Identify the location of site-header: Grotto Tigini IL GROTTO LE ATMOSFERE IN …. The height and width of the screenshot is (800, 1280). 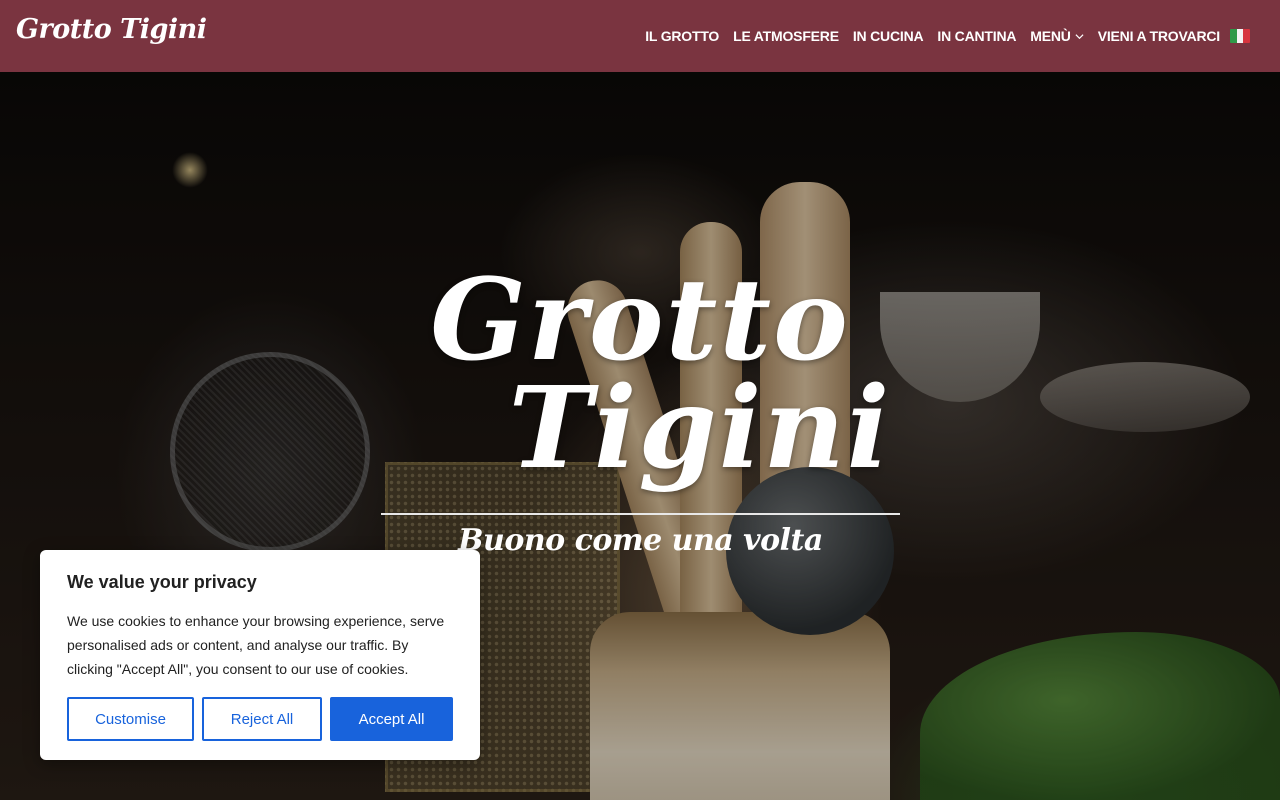
(640, 36).